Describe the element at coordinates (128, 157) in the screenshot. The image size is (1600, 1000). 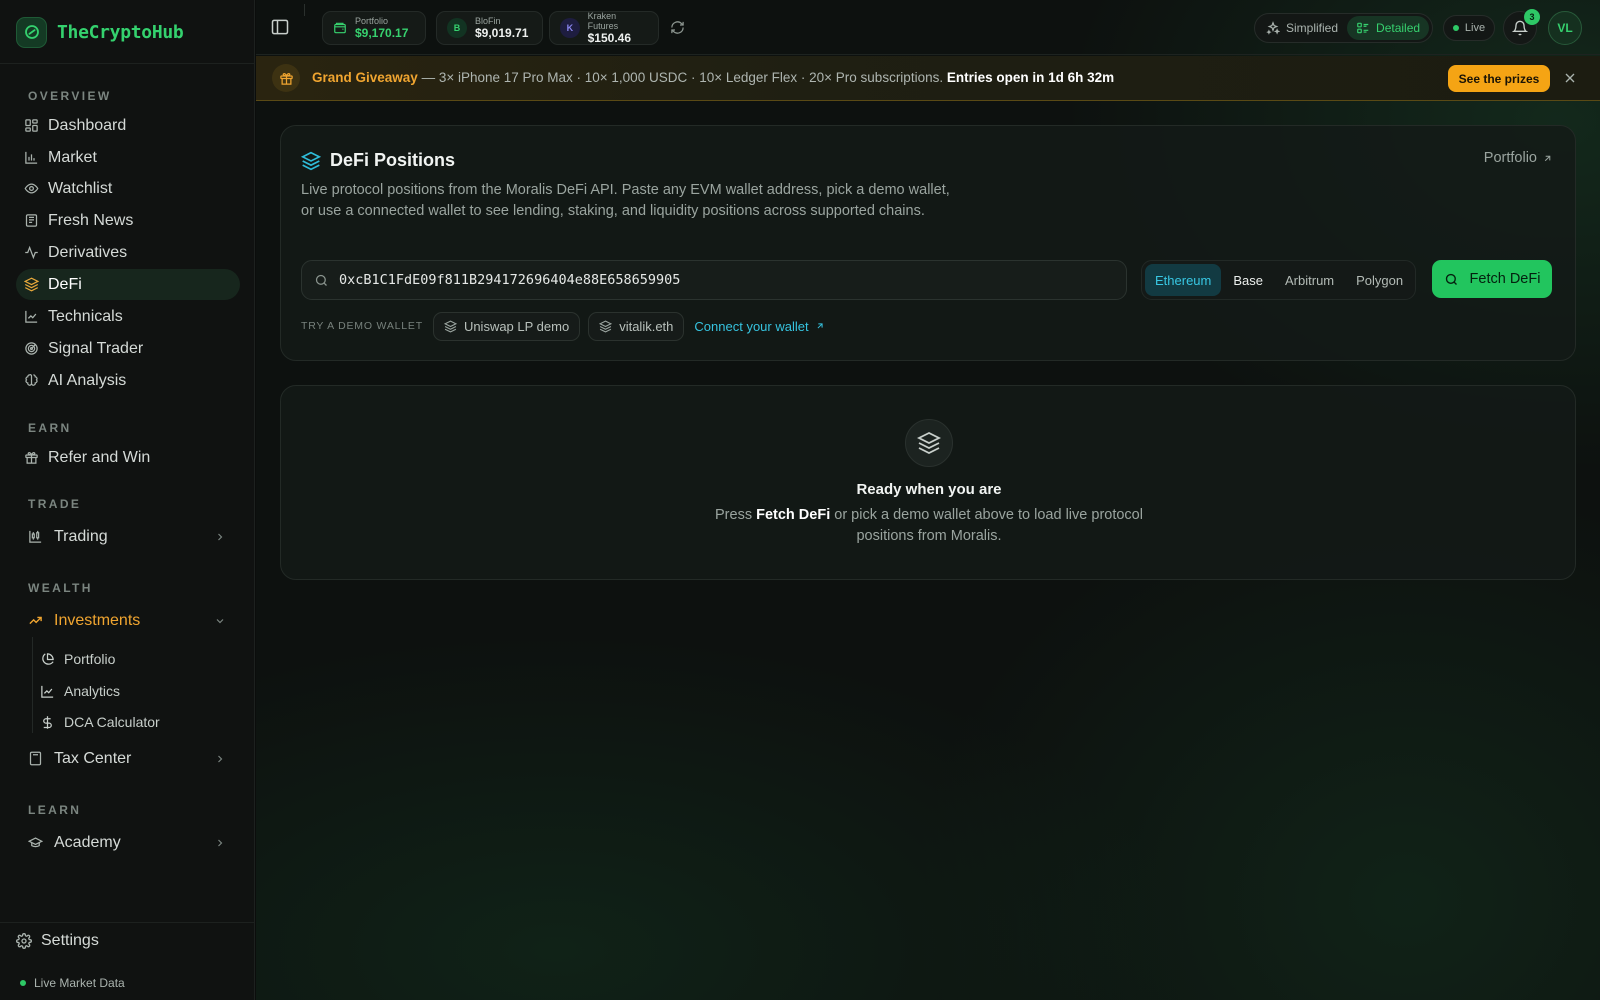
I see `sidebar-item-market: Market` at that location.